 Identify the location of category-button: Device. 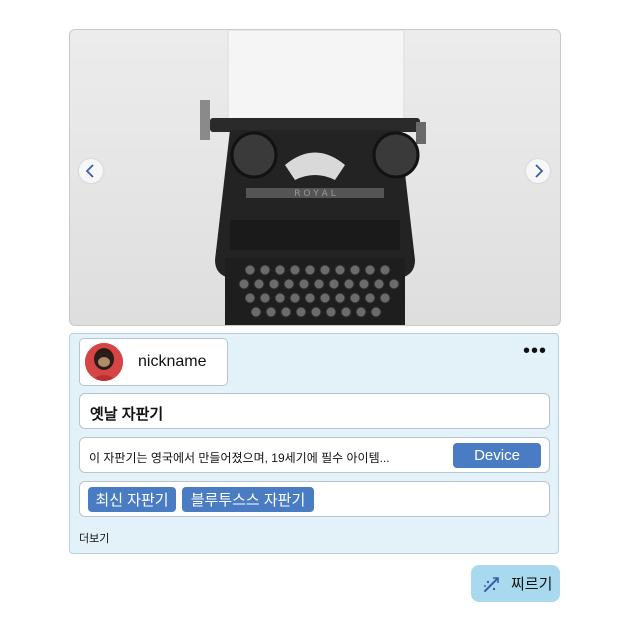
(497, 455).